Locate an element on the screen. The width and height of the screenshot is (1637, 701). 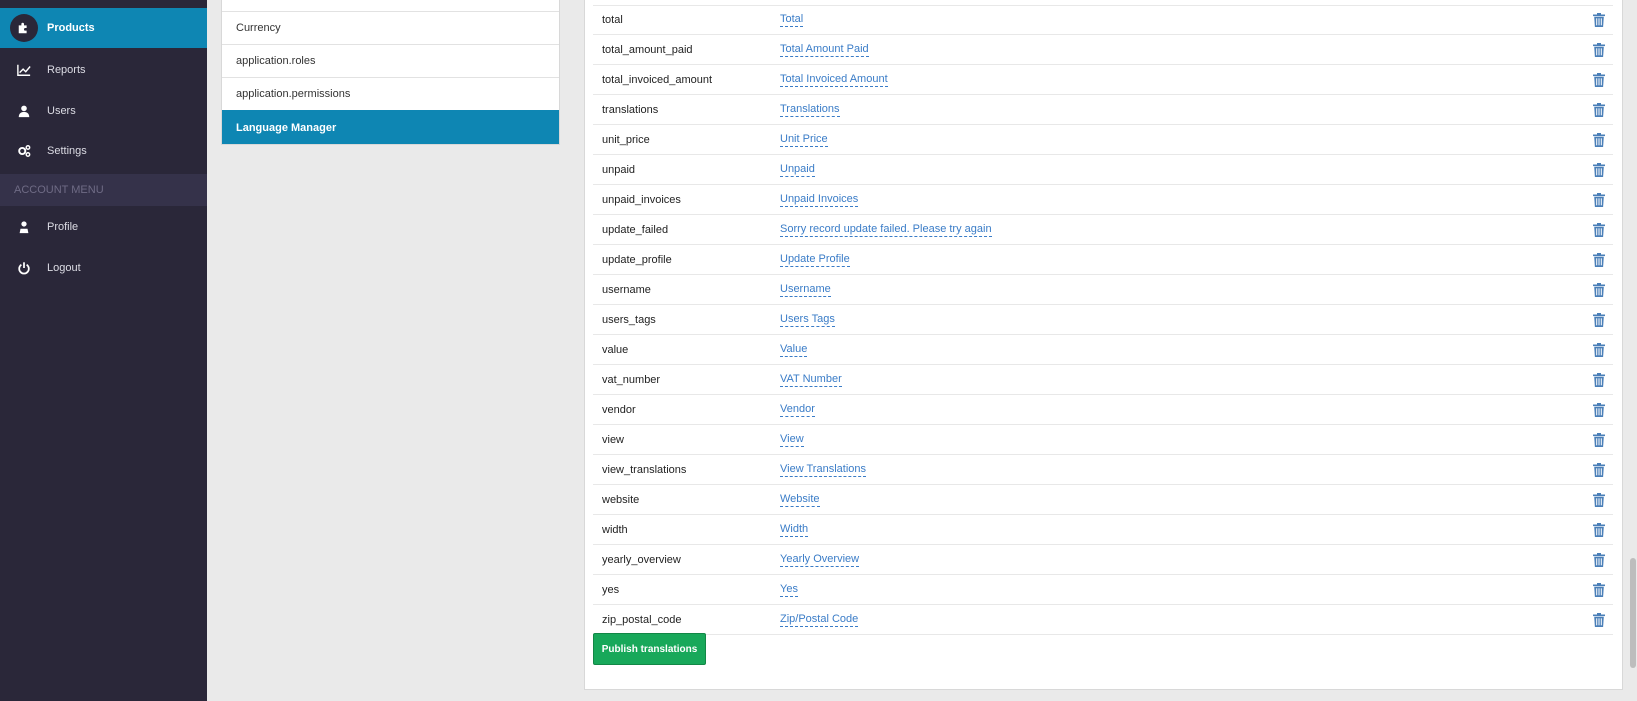
sidebar-item-settings: Settings is located at coordinates (103, 151).